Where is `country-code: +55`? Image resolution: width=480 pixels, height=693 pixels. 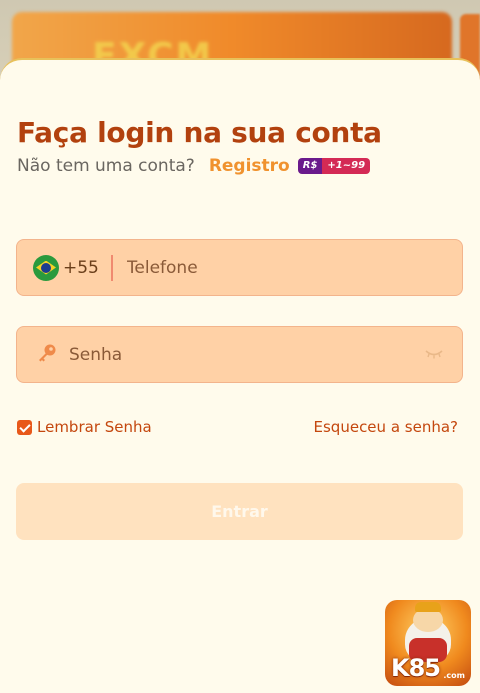 country-code: +55 is located at coordinates (81, 268).